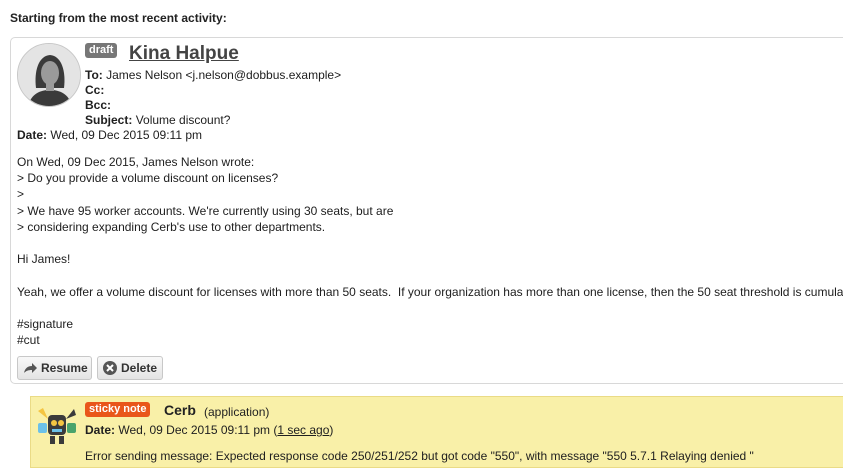  Describe the element at coordinates (32, 135) in the screenshot. I see `date-label: Date:` at that location.